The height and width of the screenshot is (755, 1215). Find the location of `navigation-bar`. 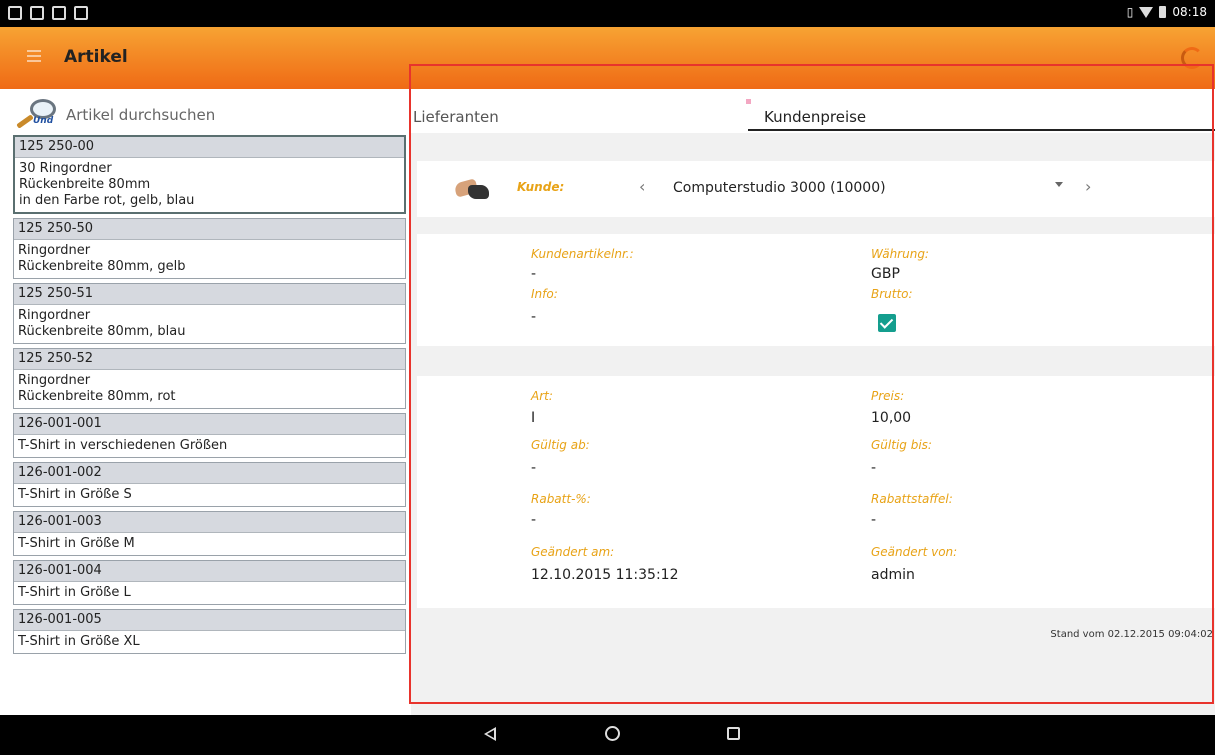

navigation-bar is located at coordinates (607, 735).